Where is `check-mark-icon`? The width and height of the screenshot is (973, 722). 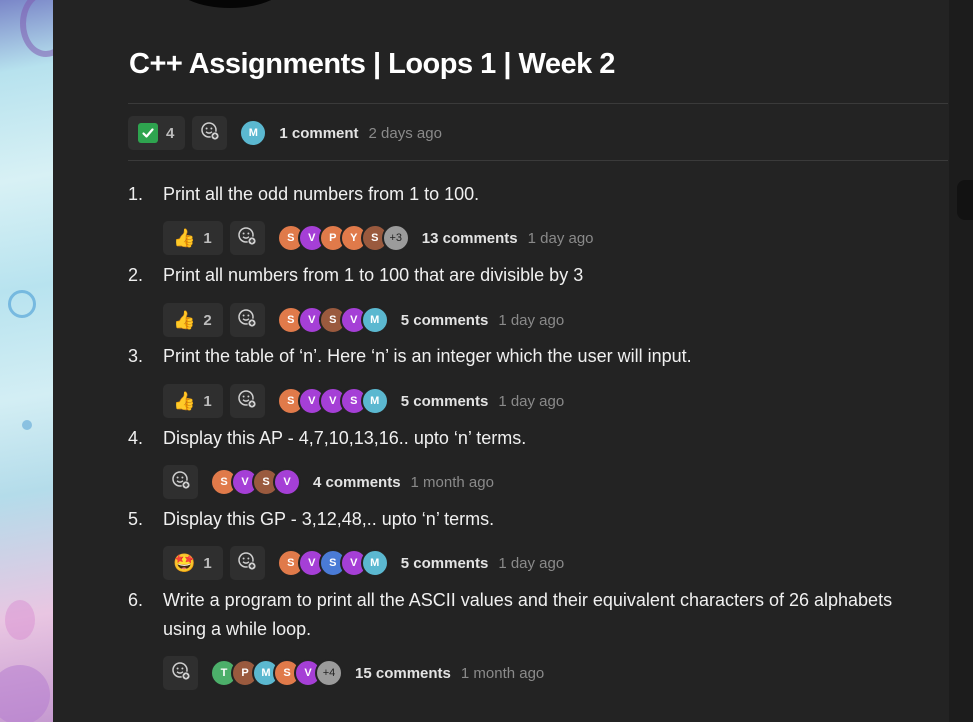 check-mark-icon is located at coordinates (148, 133).